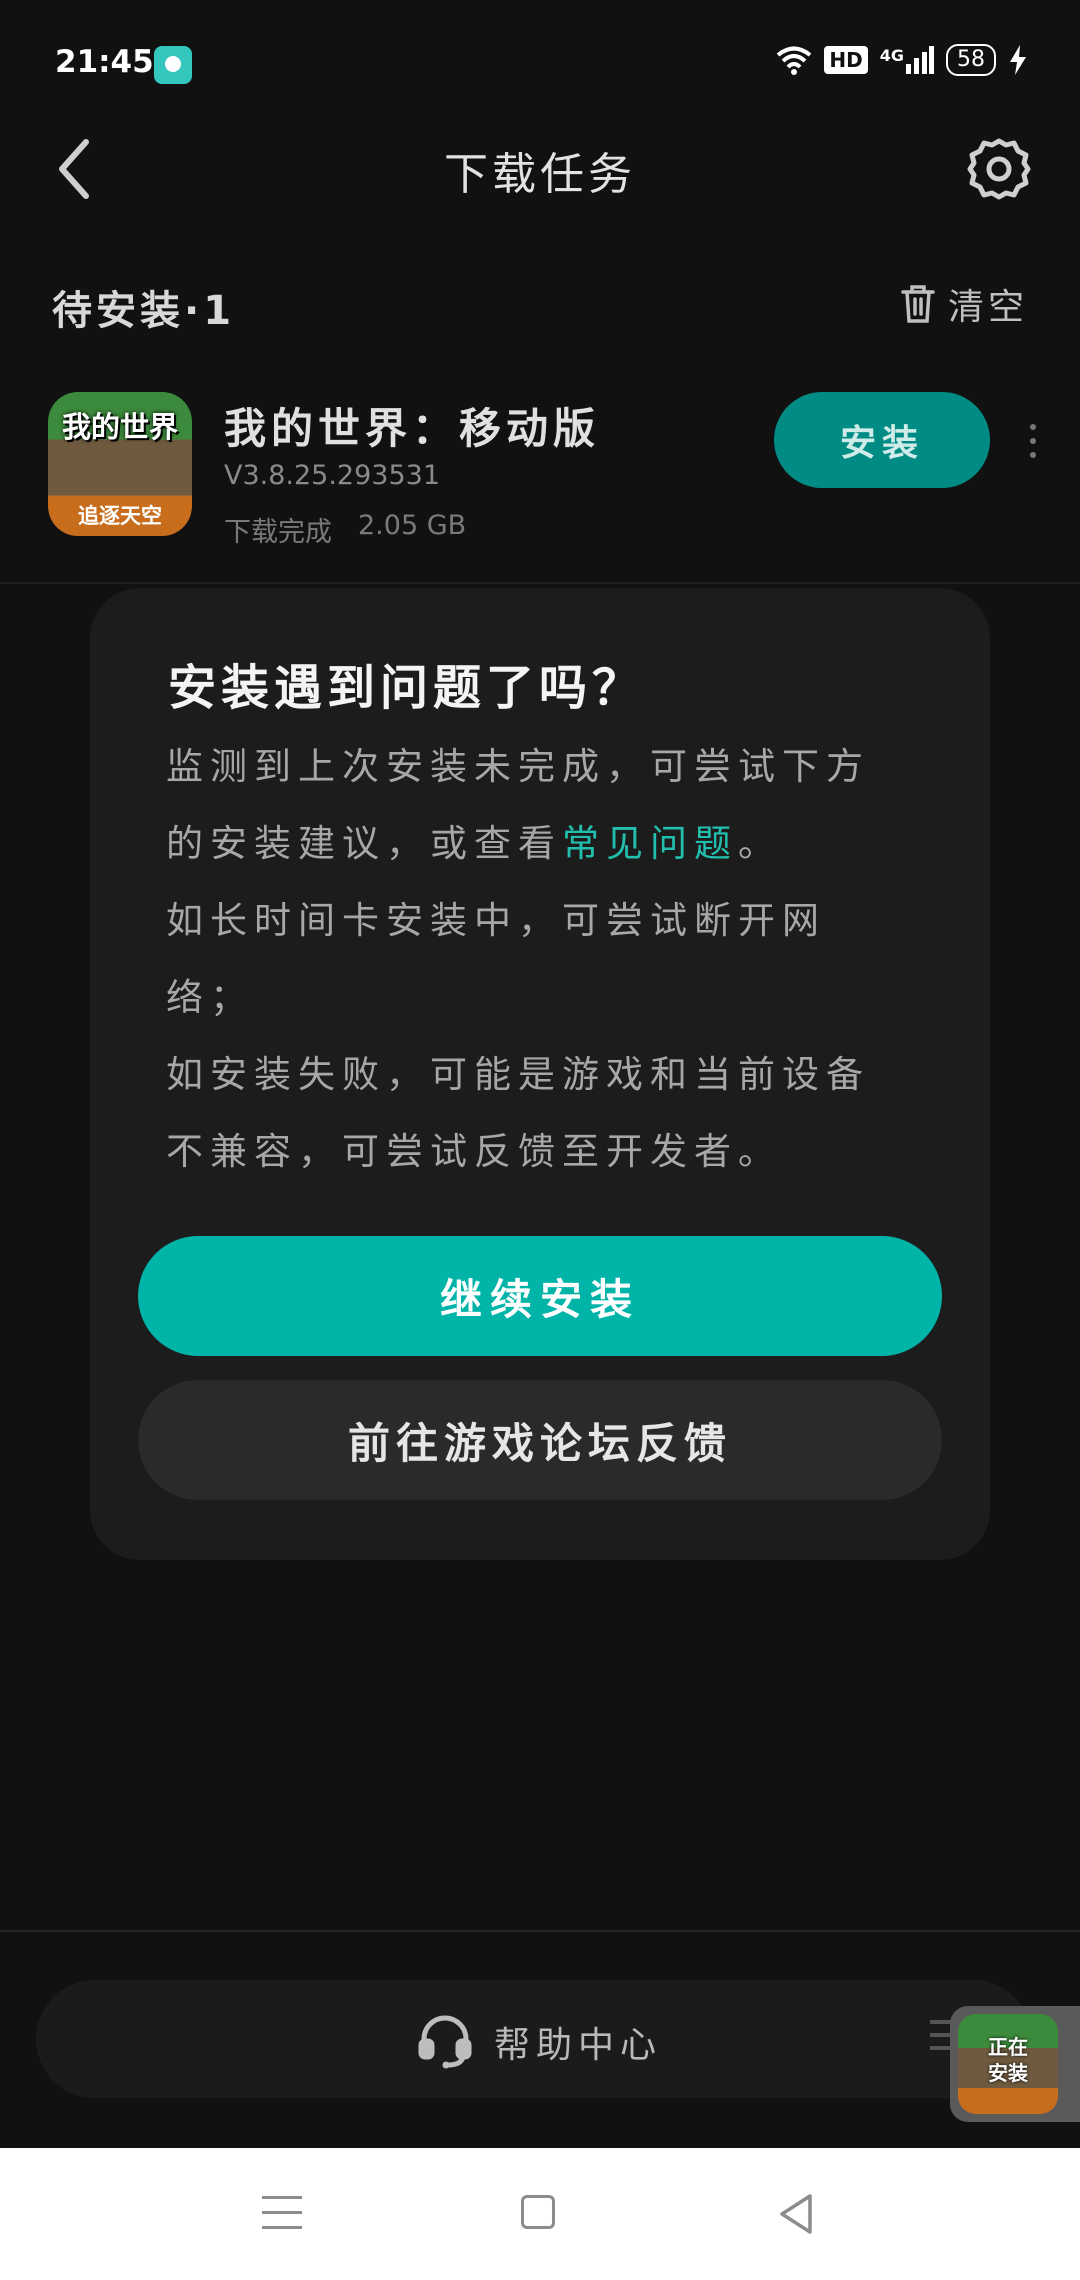 Image resolution: width=1080 pixels, height=2280 pixels. What do you see at coordinates (538, 2212) in the screenshot?
I see `home-icon` at bounding box center [538, 2212].